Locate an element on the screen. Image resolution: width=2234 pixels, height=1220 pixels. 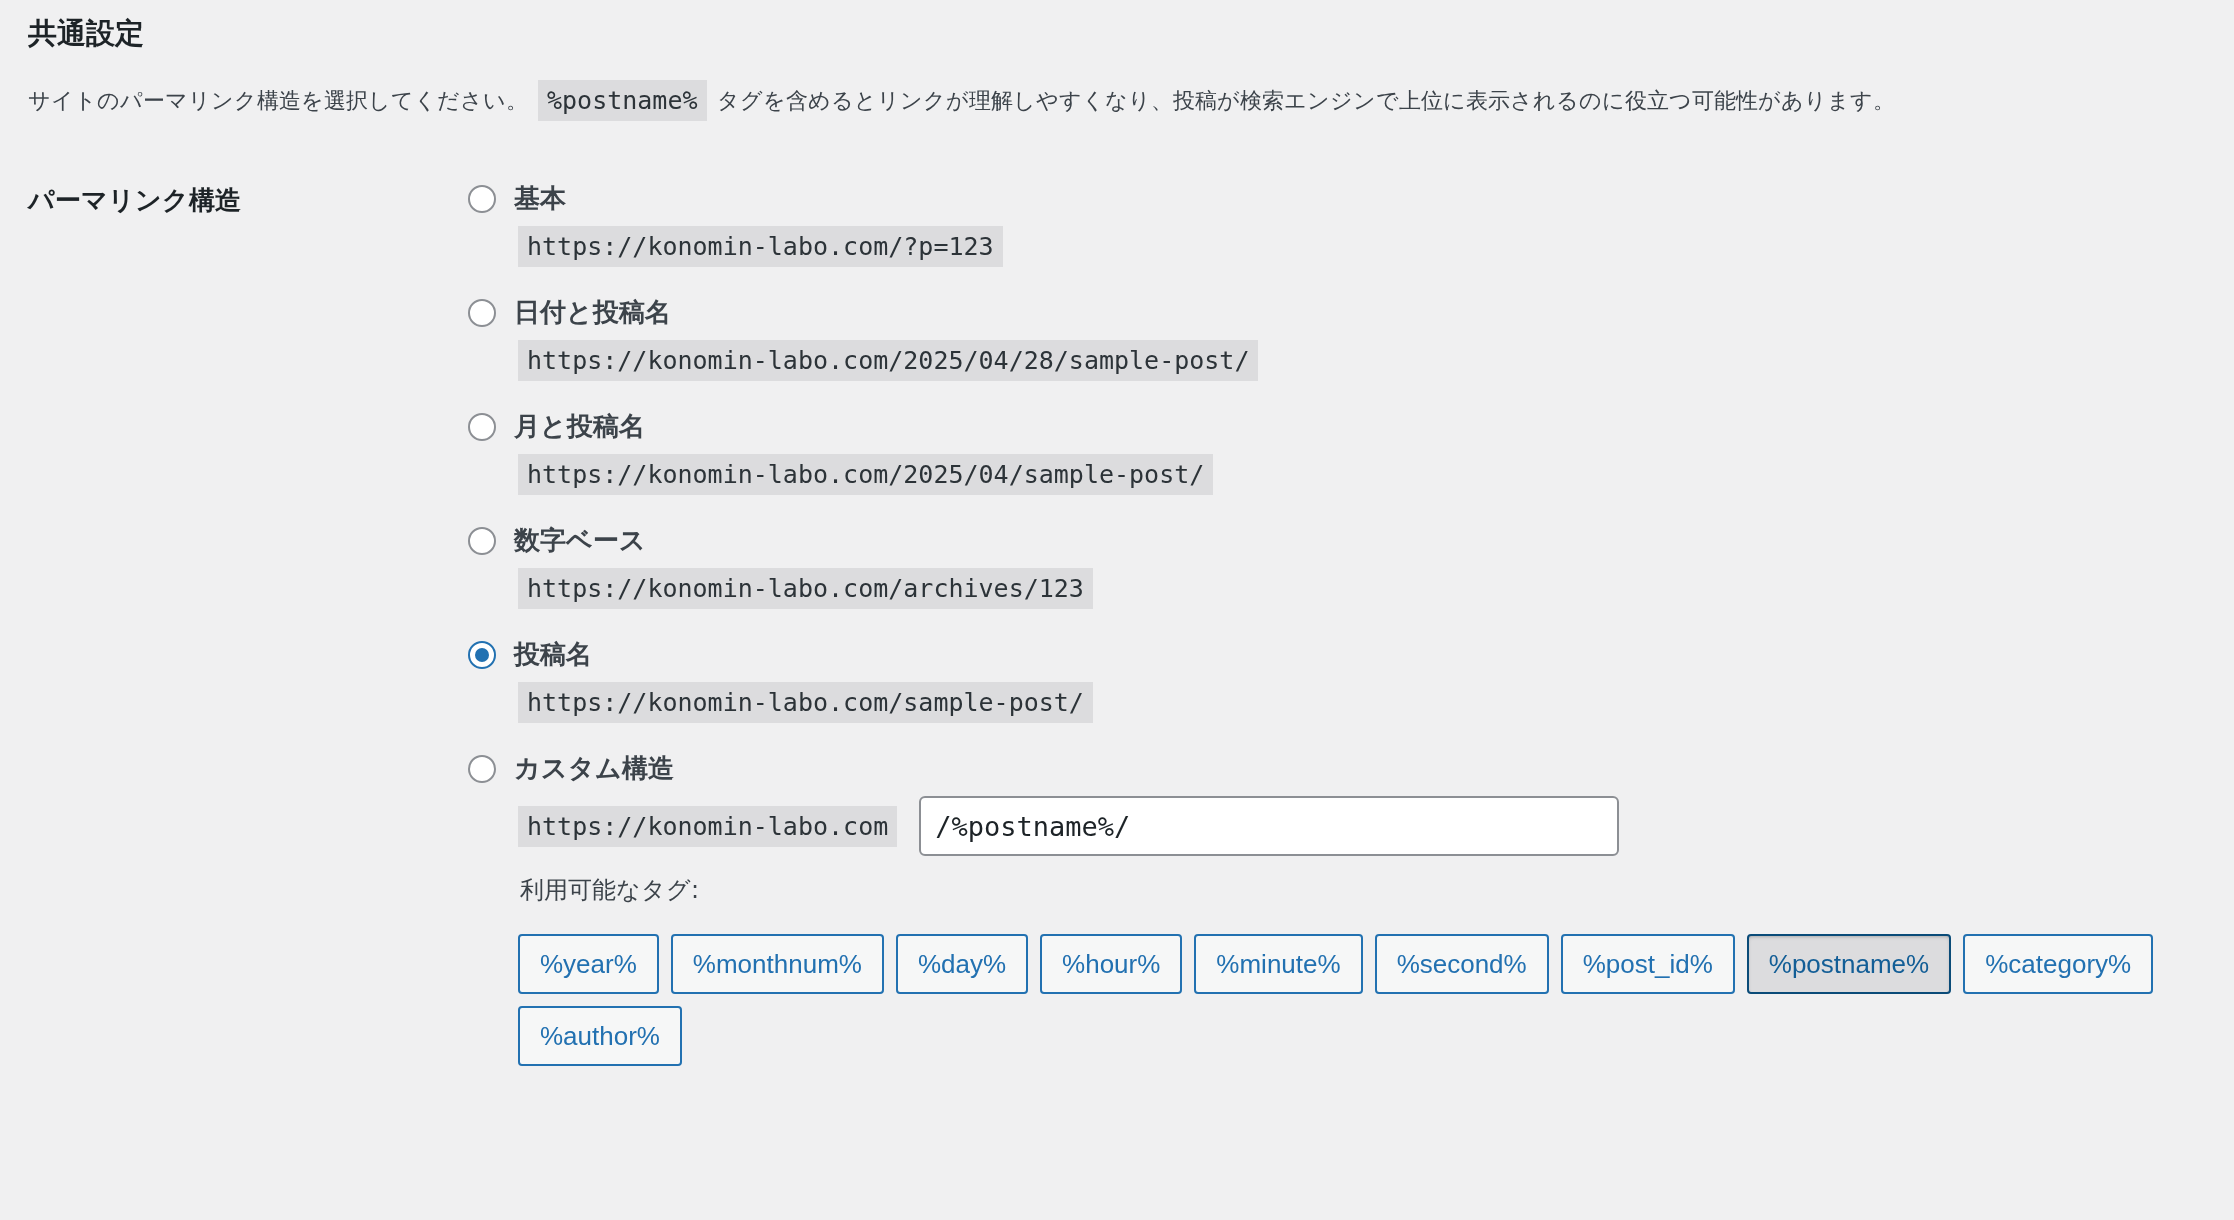
tags-label: 利用可能なタグ: is located at coordinates (610, 890).